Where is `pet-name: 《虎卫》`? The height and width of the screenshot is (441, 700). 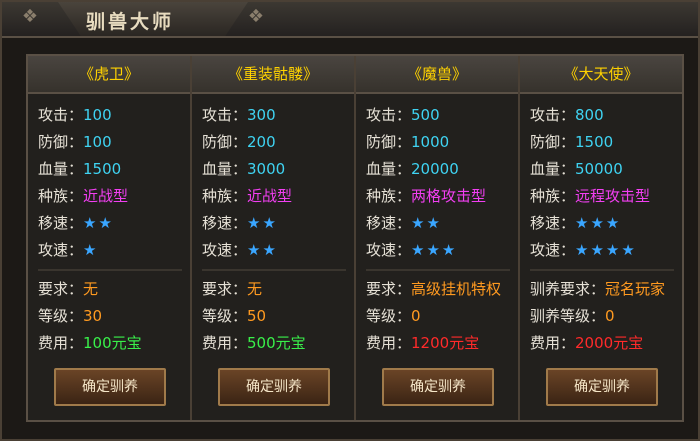
pet-name: 《虎卫》 is located at coordinates (109, 75).